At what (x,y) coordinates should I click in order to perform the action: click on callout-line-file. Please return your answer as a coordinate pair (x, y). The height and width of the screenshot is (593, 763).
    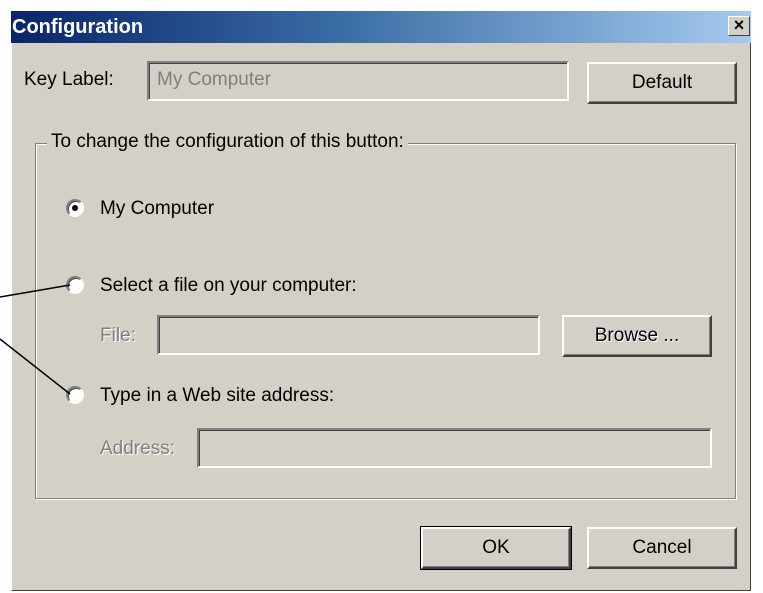
    Looking at the image, I should click on (35, 291).